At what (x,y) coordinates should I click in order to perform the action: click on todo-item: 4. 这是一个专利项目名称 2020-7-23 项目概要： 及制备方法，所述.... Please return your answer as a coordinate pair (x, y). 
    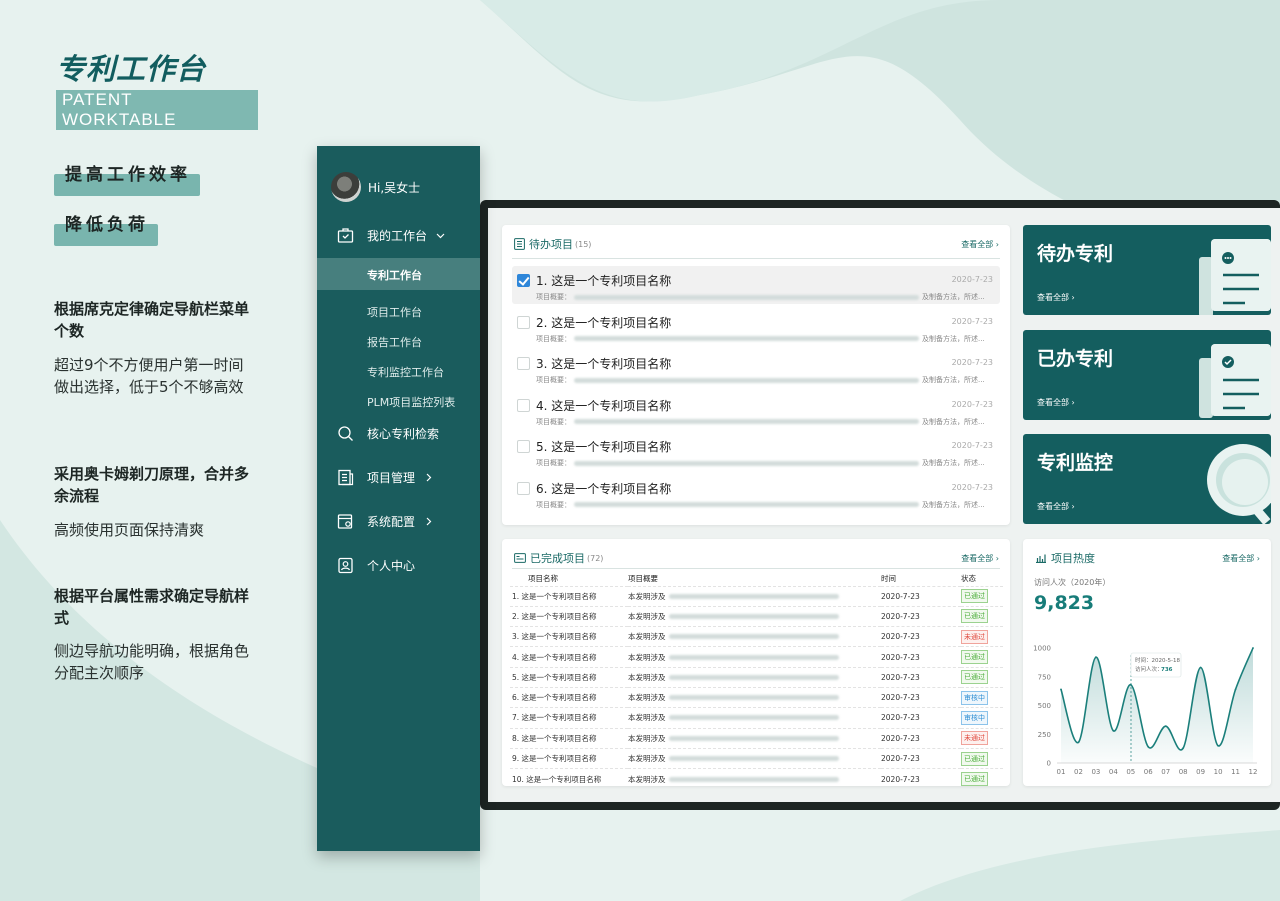
    Looking at the image, I should click on (756, 410).